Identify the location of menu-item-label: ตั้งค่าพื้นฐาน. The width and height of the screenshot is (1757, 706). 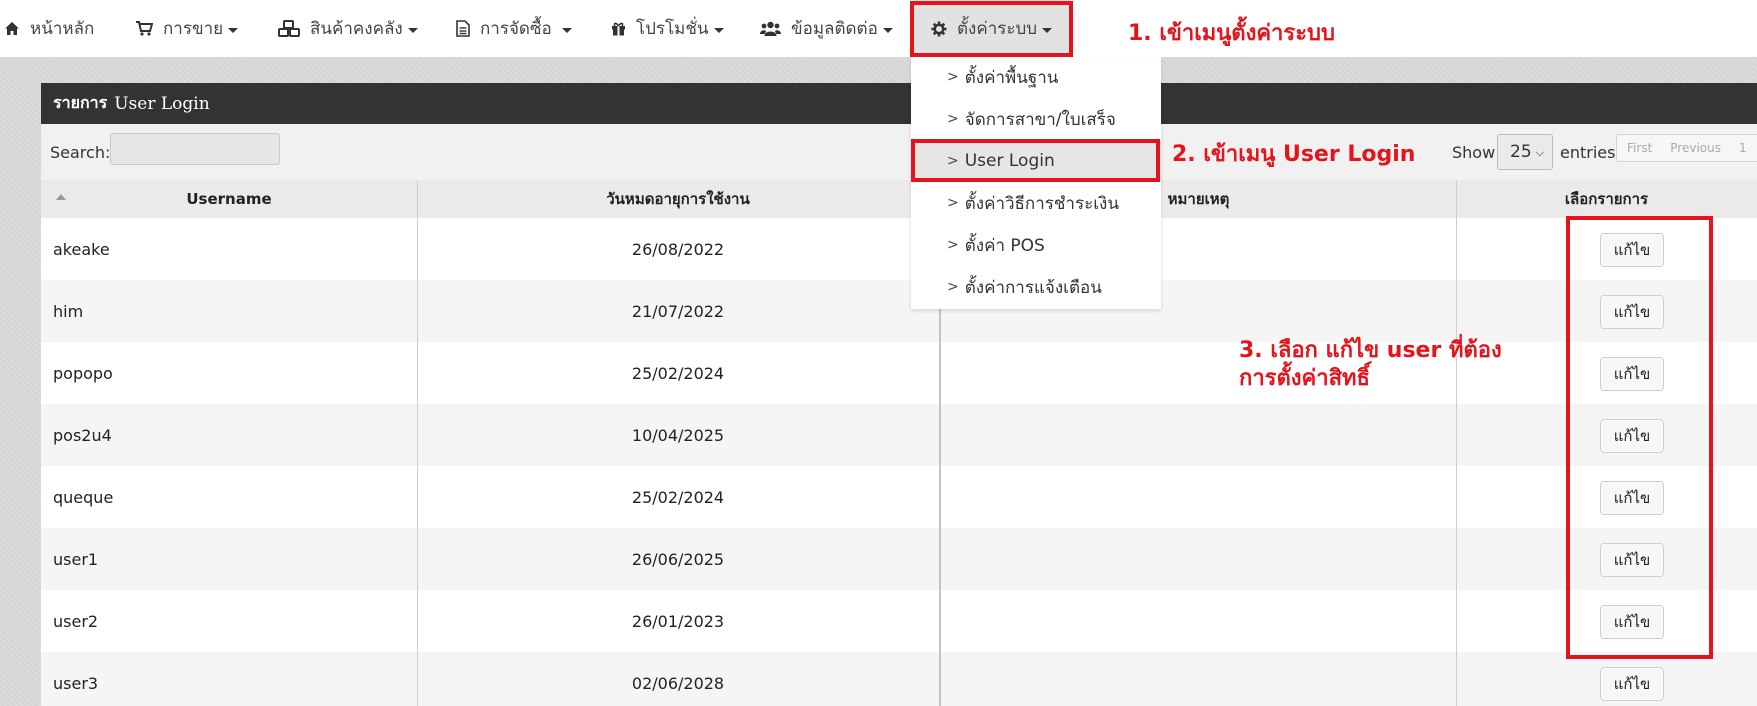
(1011, 77).